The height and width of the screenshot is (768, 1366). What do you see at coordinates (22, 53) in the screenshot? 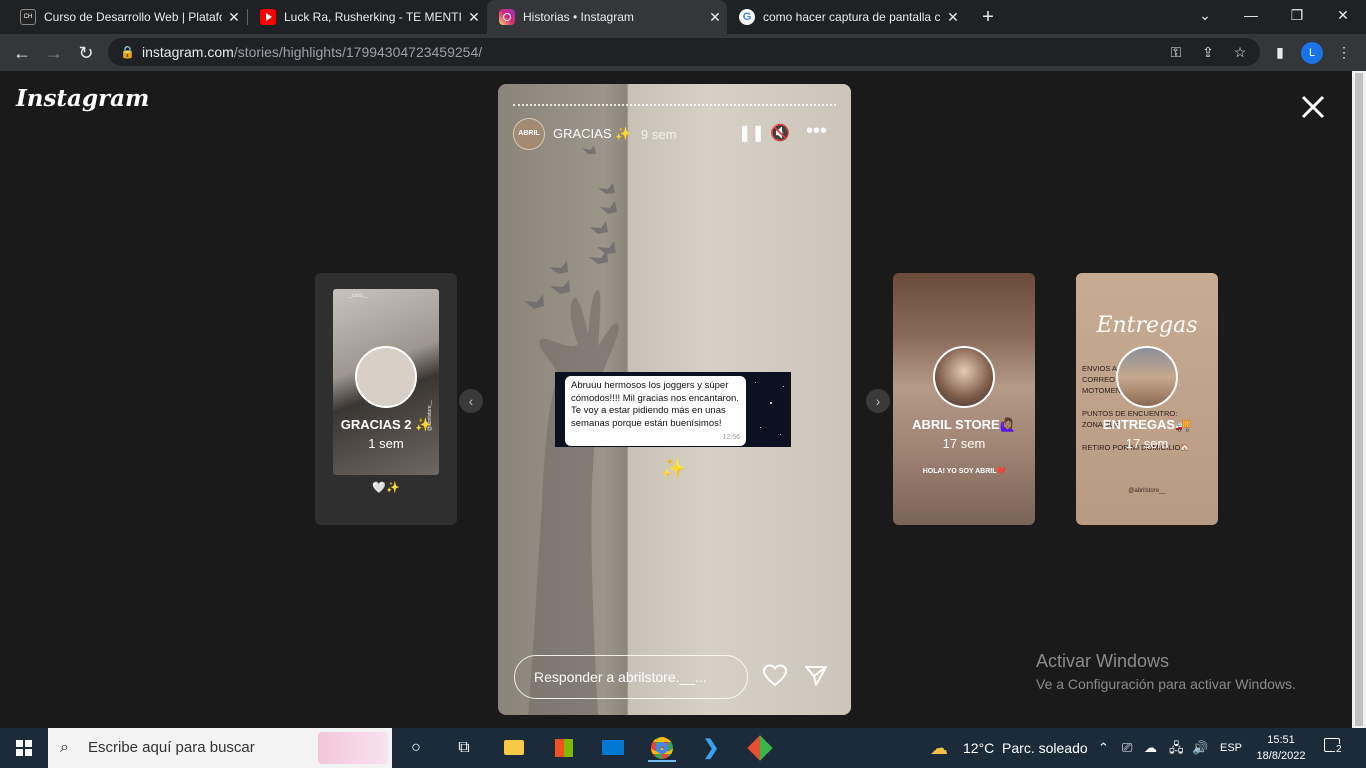
I see `back-icon: ←` at bounding box center [22, 53].